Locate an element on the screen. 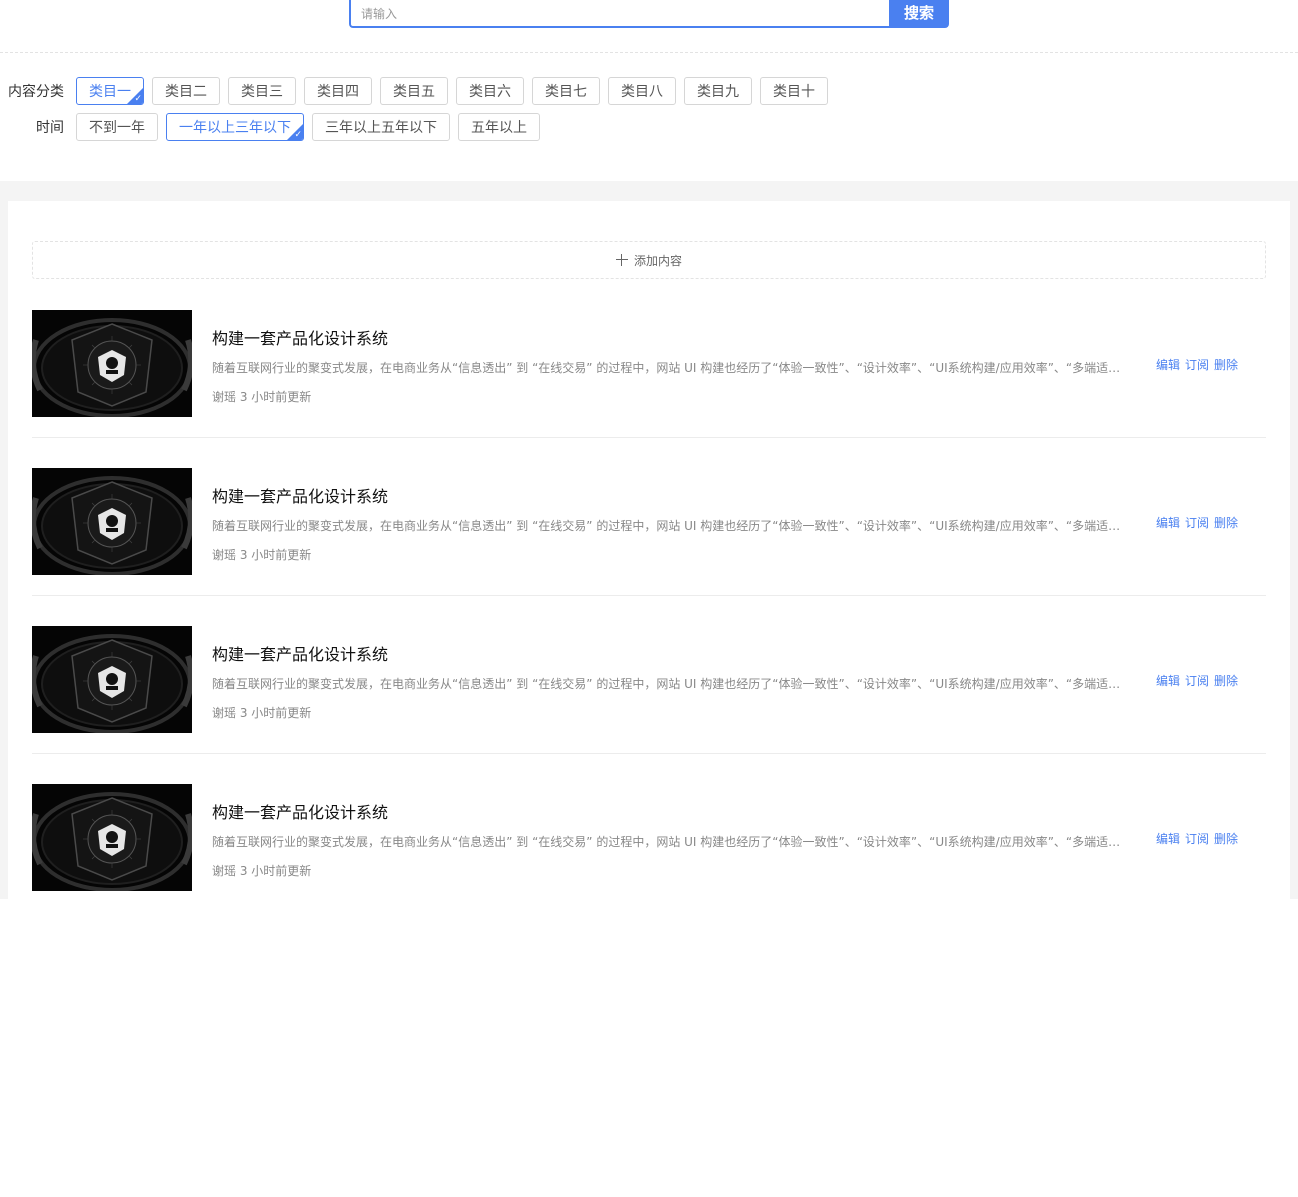 This screenshot has width=1298, height=1197. category-tag-label: 类目十 is located at coordinates (794, 92).